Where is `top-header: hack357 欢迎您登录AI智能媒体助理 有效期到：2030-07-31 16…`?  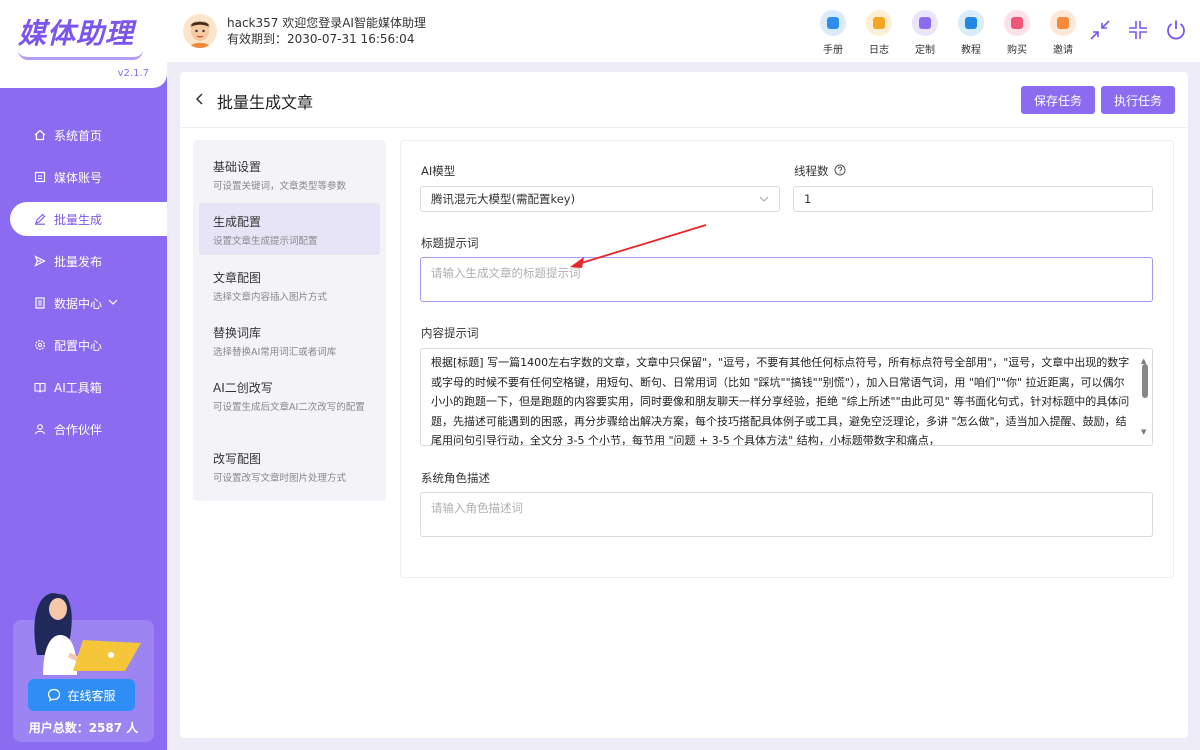
top-header: hack357 欢迎您登录AI智能媒体助理 有效期到：2030-07-31 16… is located at coordinates (683, 31).